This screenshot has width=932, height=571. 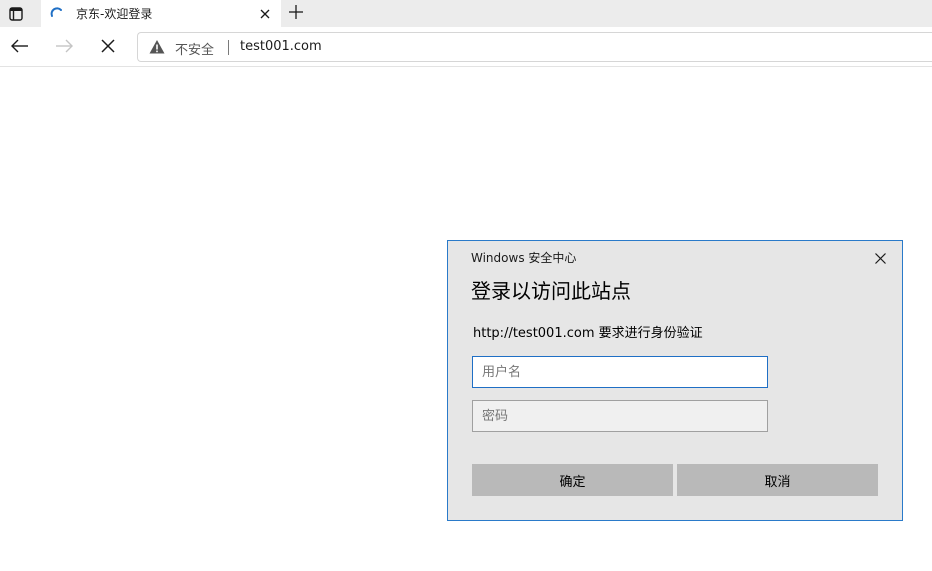 I want to click on forward-button, so click(x=64, y=47).